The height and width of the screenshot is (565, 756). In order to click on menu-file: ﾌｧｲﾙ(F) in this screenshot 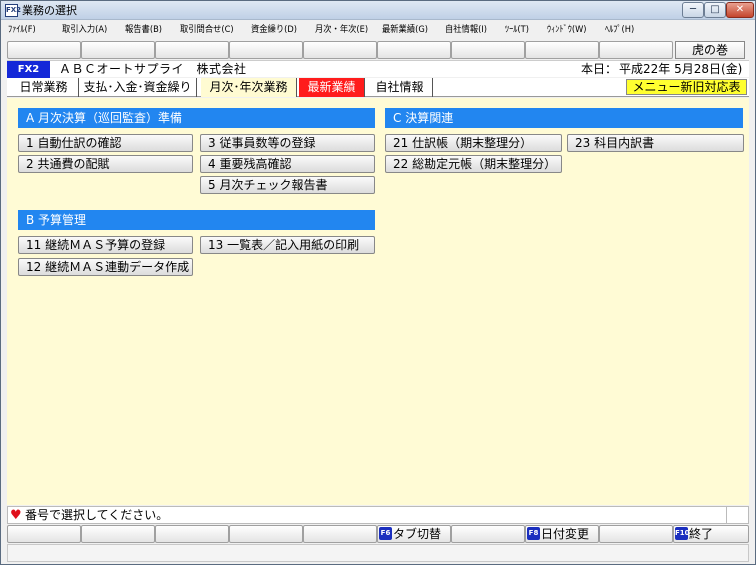, I will do `click(22, 30)`.